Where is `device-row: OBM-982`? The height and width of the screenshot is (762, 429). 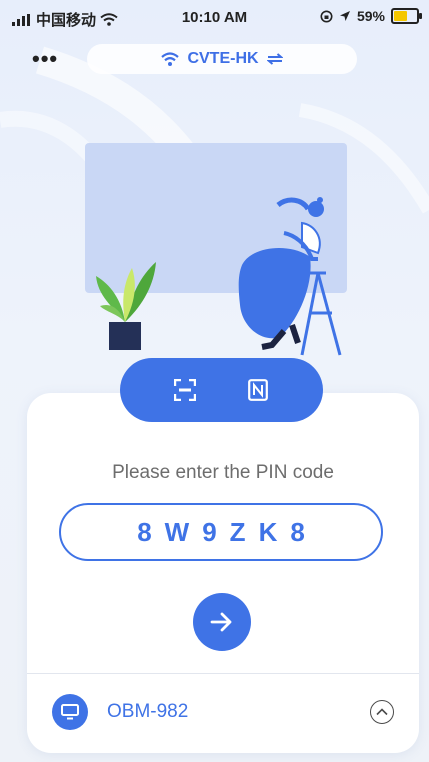 device-row: OBM-982 is located at coordinates (223, 713).